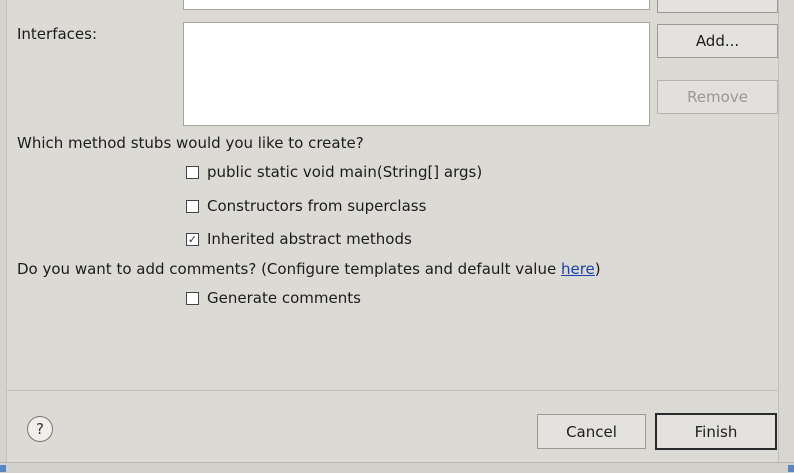  I want to click on remove-interface-button-label: Remove, so click(717, 97).